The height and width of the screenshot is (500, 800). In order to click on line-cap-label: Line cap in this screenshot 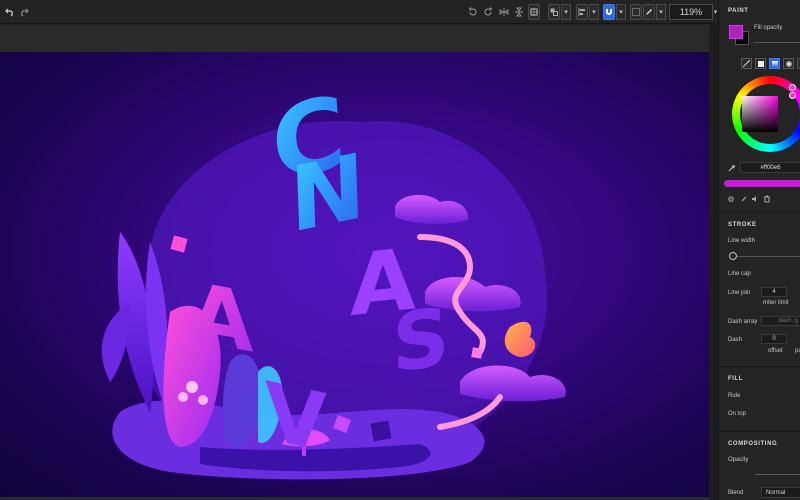, I will do `click(739, 274)`.